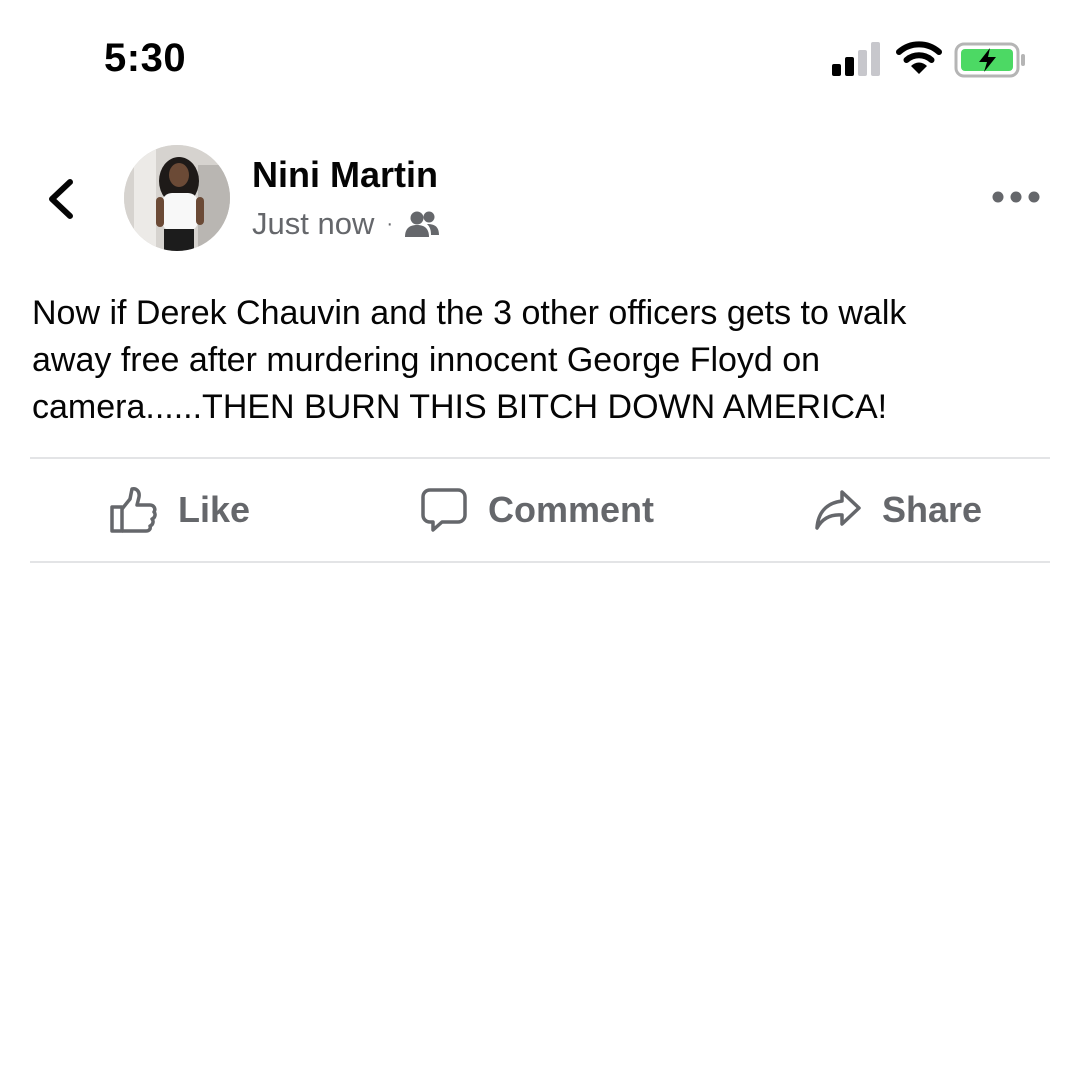  What do you see at coordinates (571, 509) in the screenshot?
I see `comment-label: Comment` at bounding box center [571, 509].